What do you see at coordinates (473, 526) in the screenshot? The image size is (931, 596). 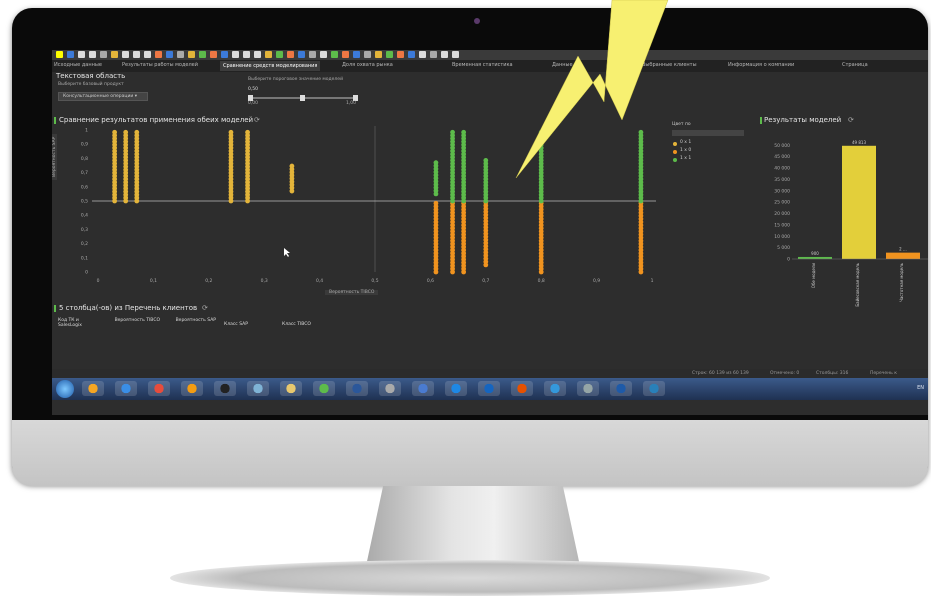 I see `monitor-stand-neck` at bounding box center [473, 526].